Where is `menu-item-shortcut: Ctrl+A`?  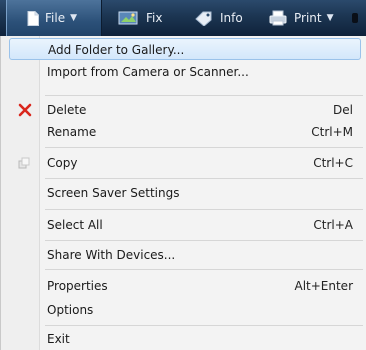
menu-item-shortcut: Ctrl+A is located at coordinates (333, 225).